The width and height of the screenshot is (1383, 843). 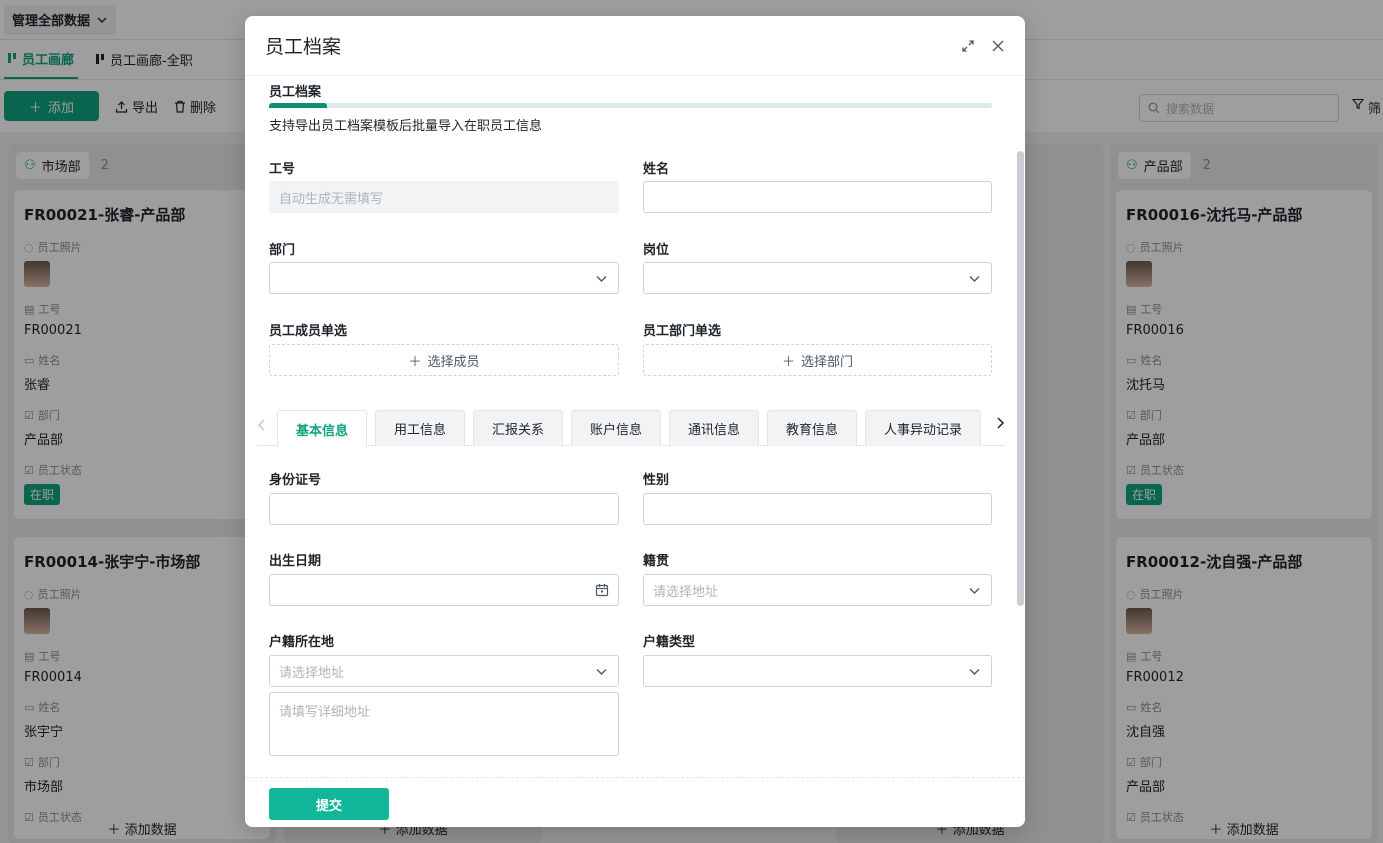 I want to click on modal-title: 员工档案, so click(x=303, y=47).